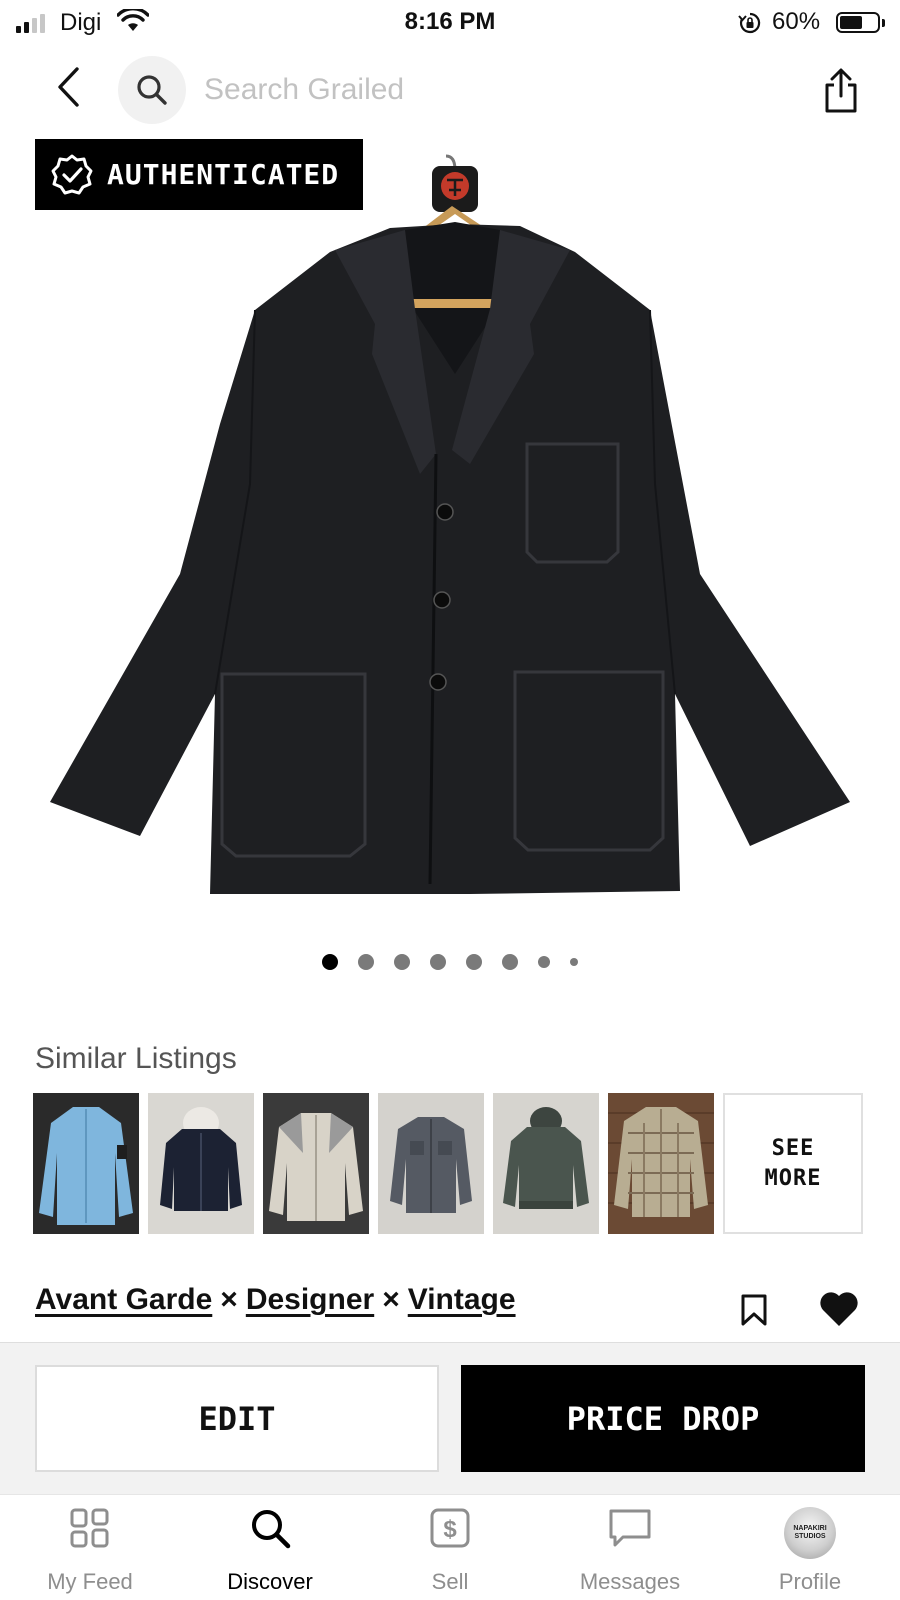  Describe the element at coordinates (72, 174) in the screenshot. I see `verified-badge-icon` at that location.